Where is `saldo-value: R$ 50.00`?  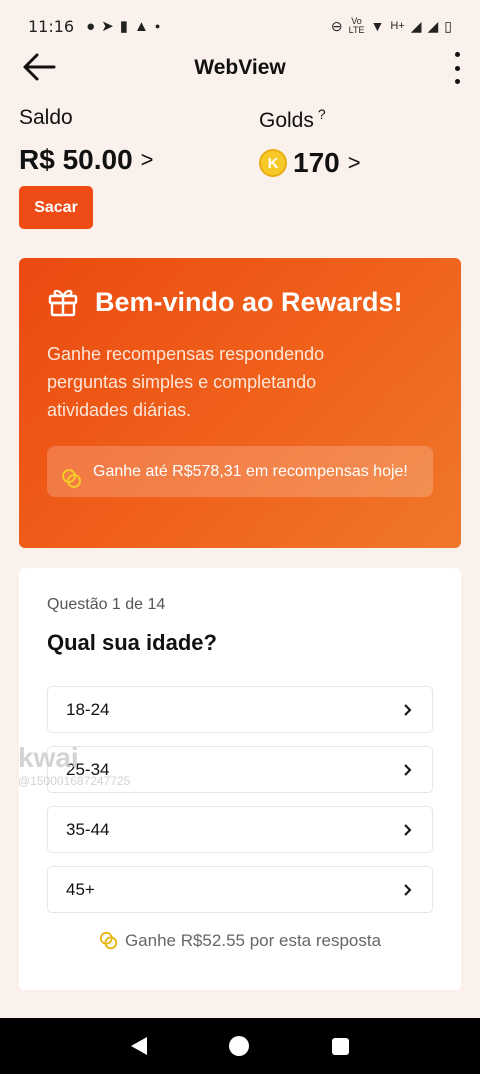
saldo-value: R$ 50.00 is located at coordinates (76, 159).